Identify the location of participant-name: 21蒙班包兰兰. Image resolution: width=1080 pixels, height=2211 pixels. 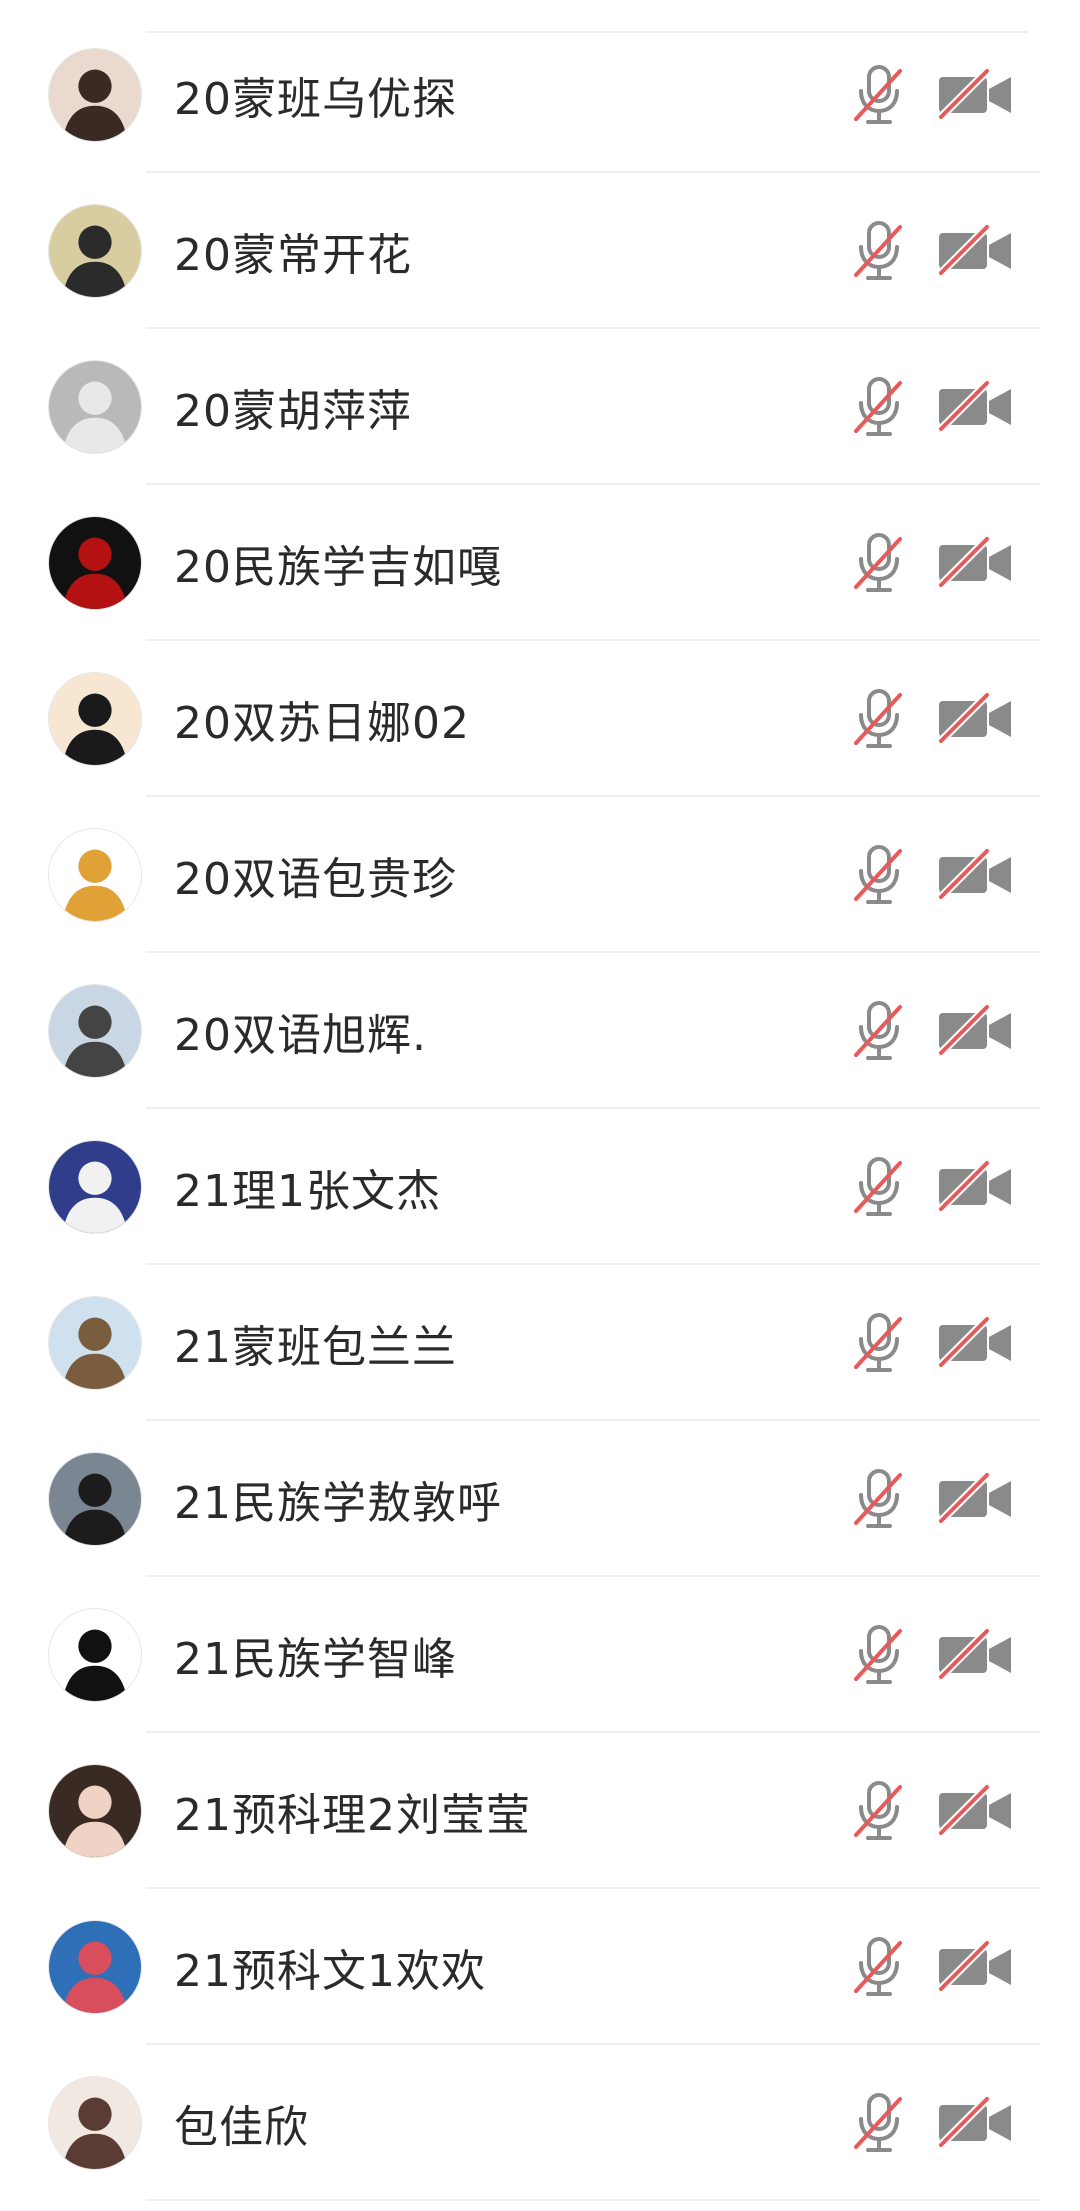
(315, 1347).